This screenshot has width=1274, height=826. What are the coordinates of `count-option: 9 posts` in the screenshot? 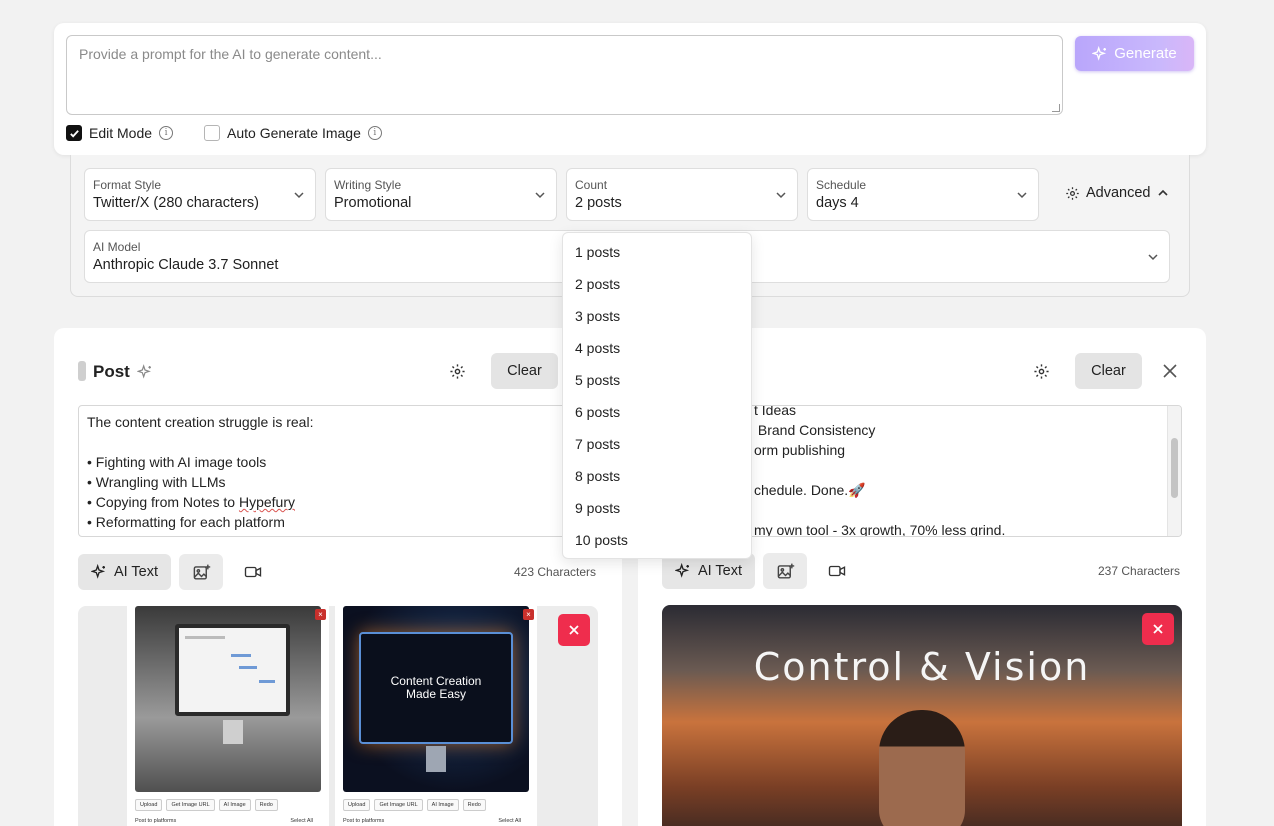 It's located at (657, 508).